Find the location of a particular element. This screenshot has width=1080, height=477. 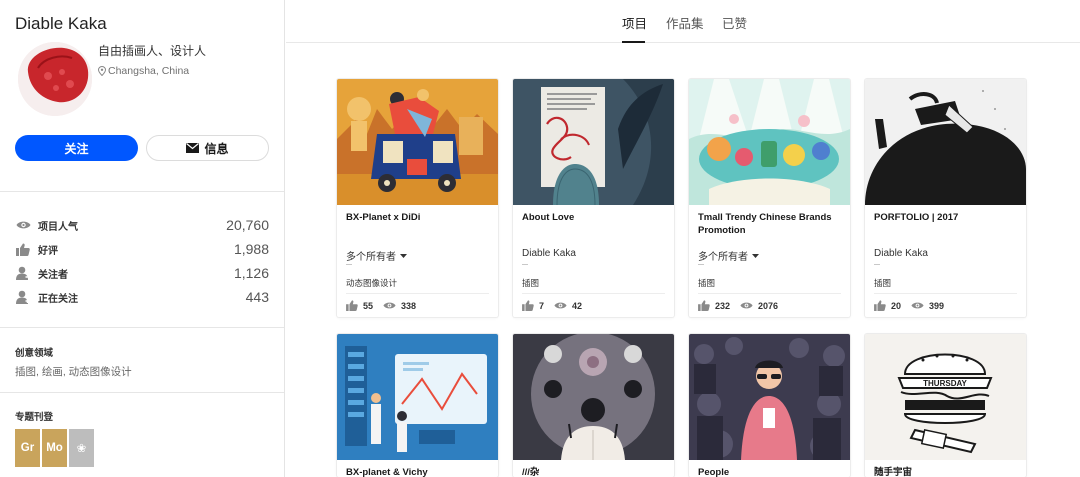

project-likes: 55 is located at coordinates (368, 305).